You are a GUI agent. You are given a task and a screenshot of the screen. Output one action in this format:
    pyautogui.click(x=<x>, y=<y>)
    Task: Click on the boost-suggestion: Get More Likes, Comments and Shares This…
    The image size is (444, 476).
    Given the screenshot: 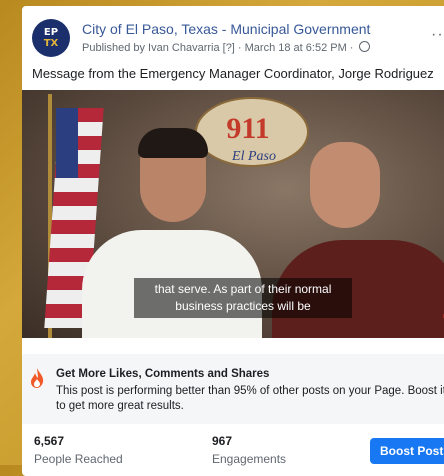 What is the action you would take?
    pyautogui.click(x=233, y=389)
    